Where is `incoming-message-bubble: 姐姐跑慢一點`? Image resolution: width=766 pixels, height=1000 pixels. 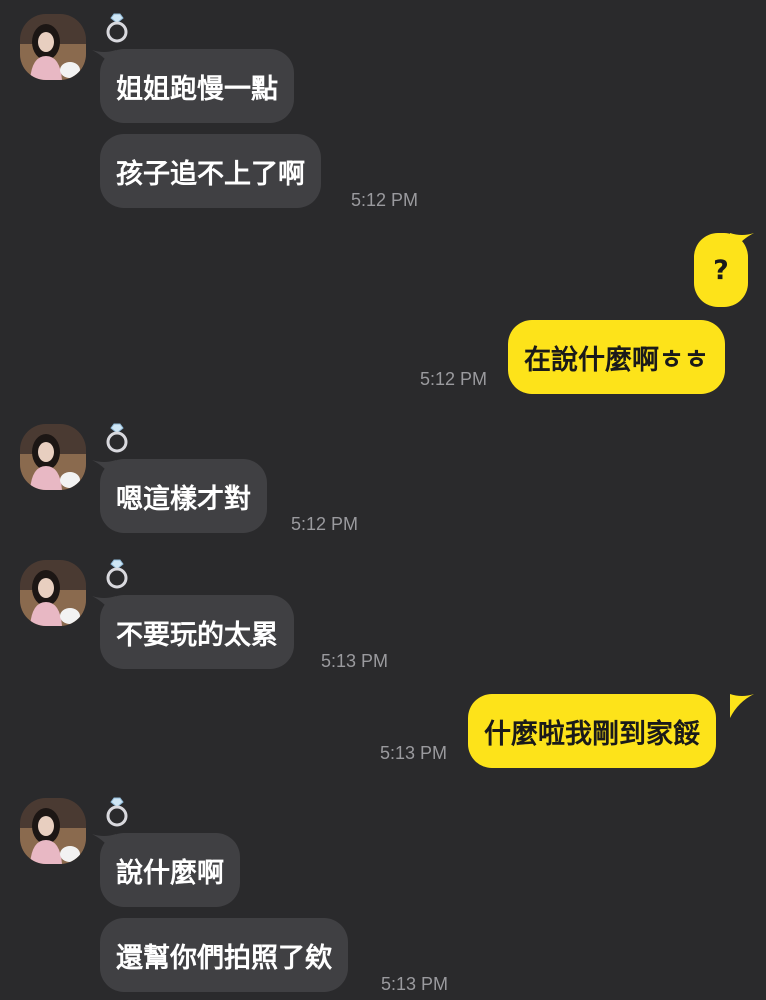
incoming-message-bubble: 姐姐跑慢一點 is located at coordinates (197, 86).